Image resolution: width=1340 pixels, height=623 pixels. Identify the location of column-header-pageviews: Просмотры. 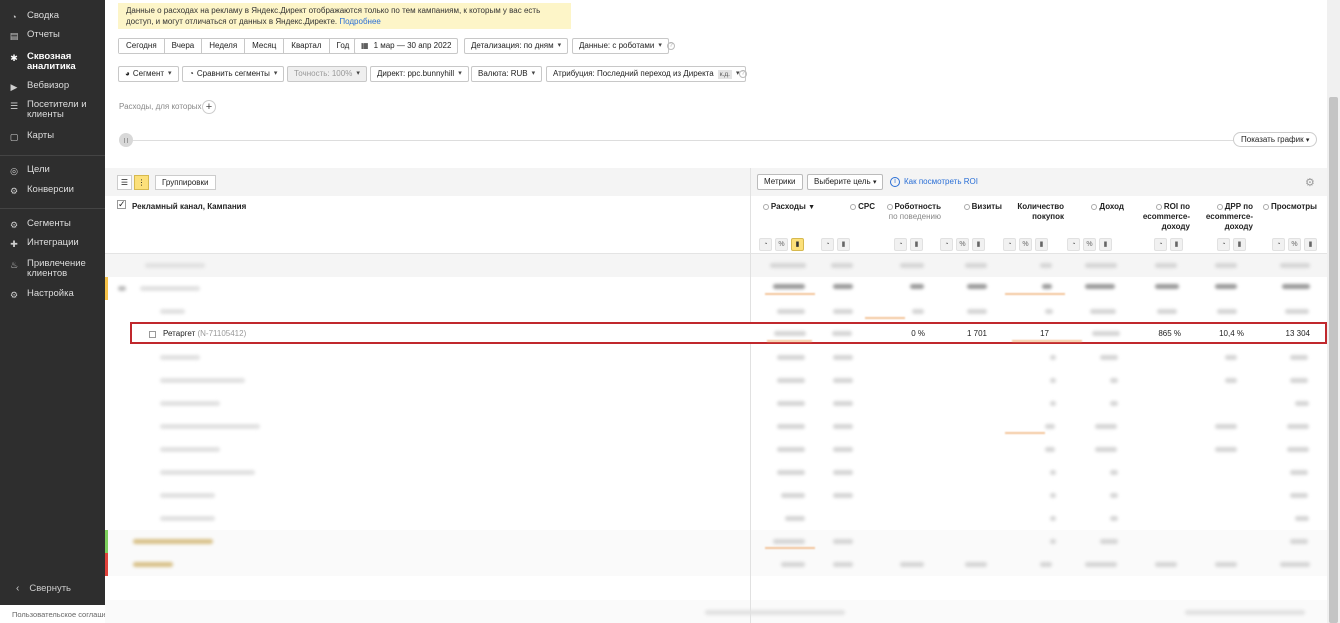
(1289, 207).